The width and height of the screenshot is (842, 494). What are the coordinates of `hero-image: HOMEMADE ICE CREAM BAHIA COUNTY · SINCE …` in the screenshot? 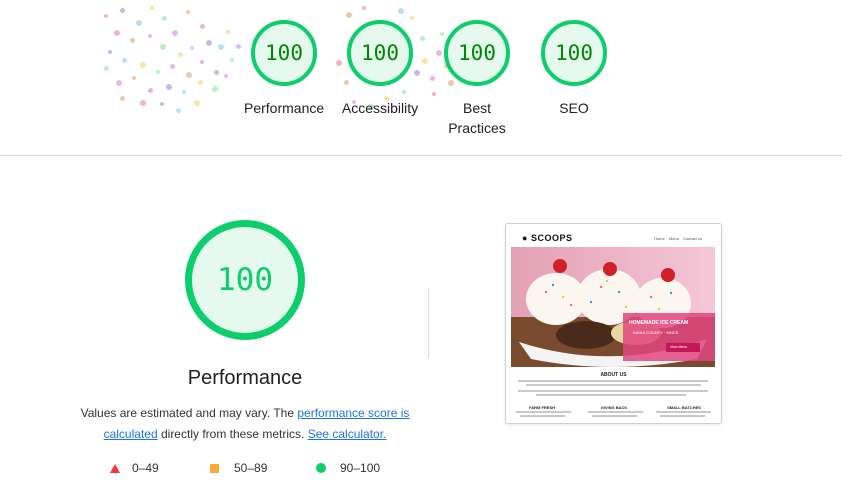 It's located at (613, 307).